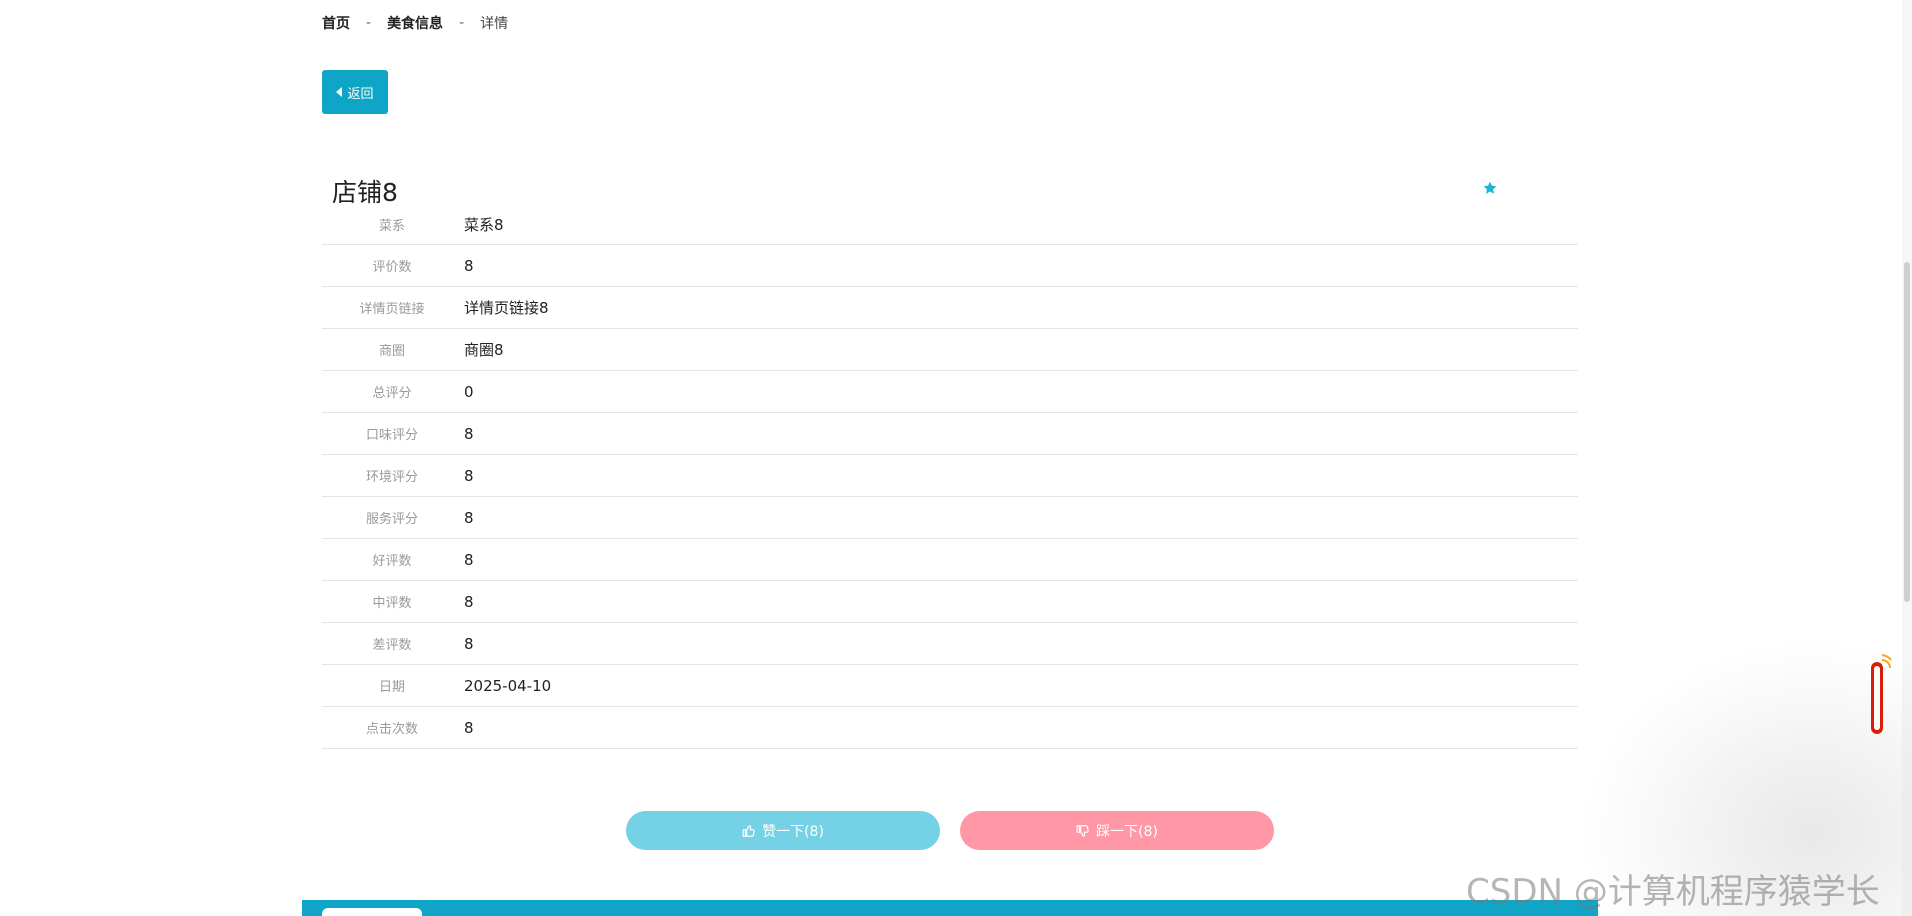  I want to click on footer-bar, so click(950, 908).